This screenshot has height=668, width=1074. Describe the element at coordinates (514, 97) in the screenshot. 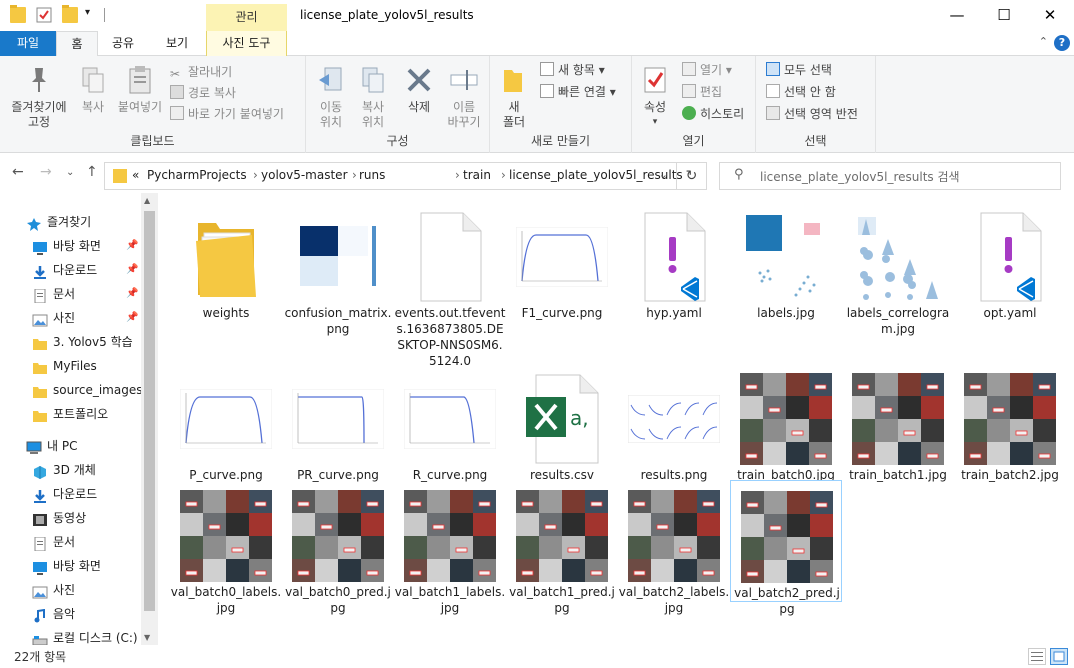

I see `new-folder-button: 새 폴더` at that location.